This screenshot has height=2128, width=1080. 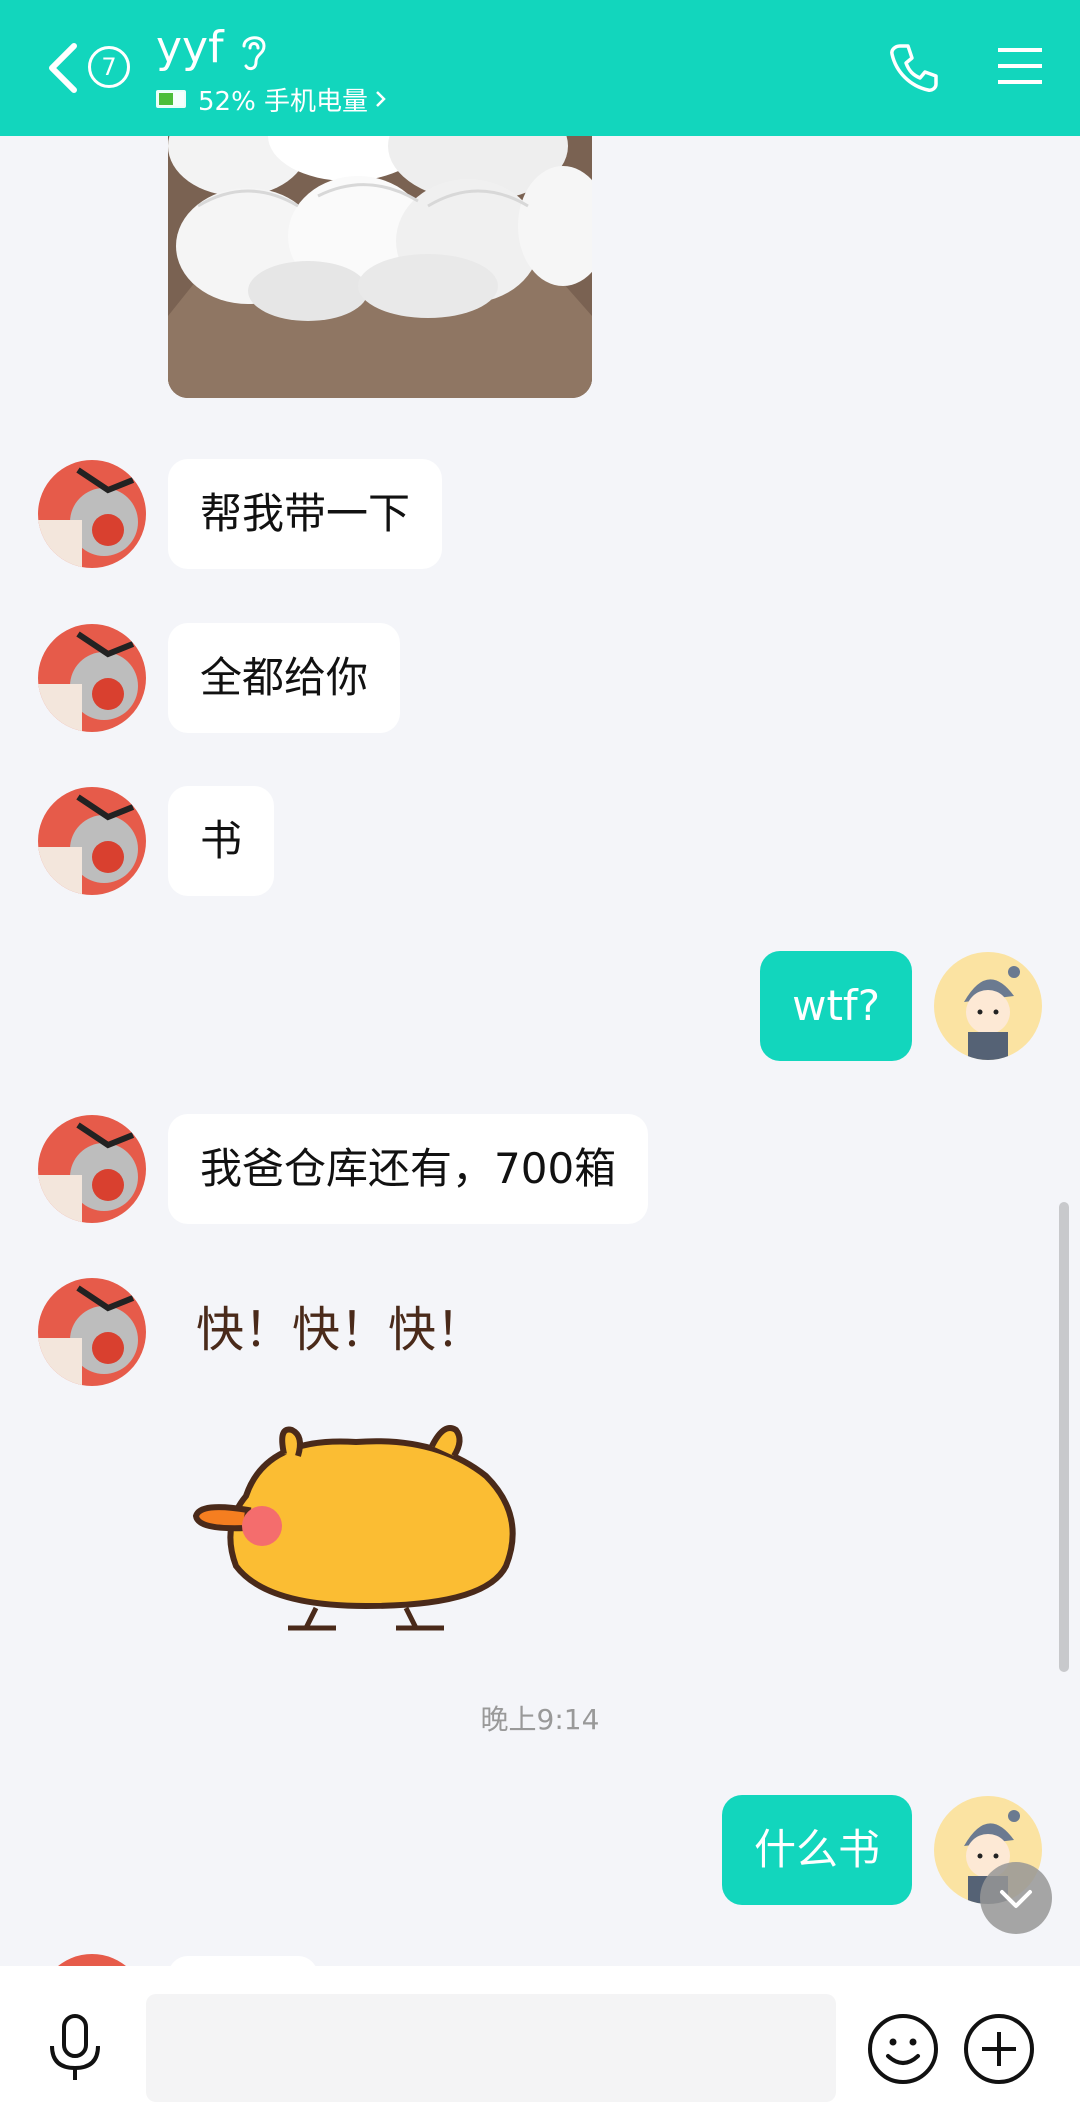 What do you see at coordinates (63, 68) in the screenshot?
I see `back-icon` at bounding box center [63, 68].